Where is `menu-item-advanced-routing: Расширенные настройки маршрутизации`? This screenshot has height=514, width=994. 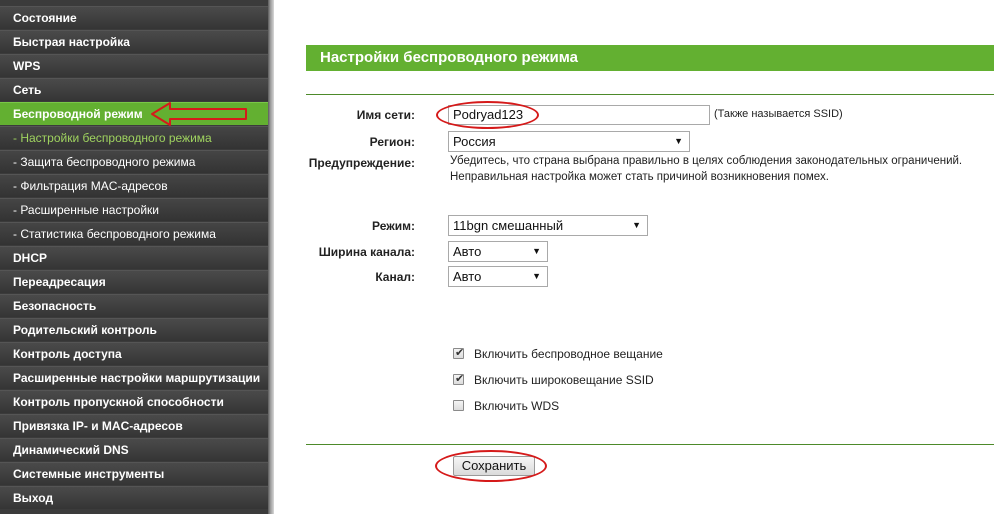 menu-item-advanced-routing: Расширенные настройки маршрутизации is located at coordinates (134, 377).